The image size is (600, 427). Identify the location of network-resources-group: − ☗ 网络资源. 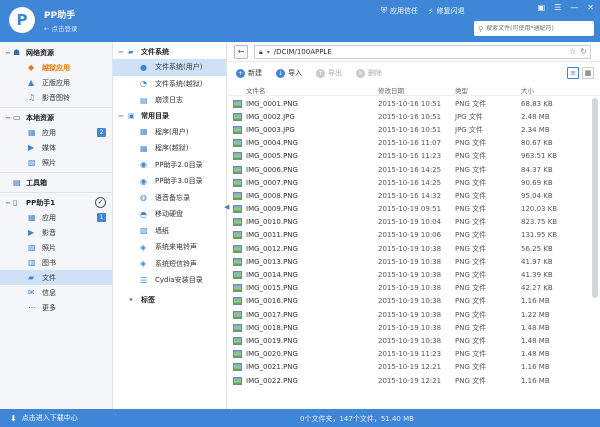
(56, 52).